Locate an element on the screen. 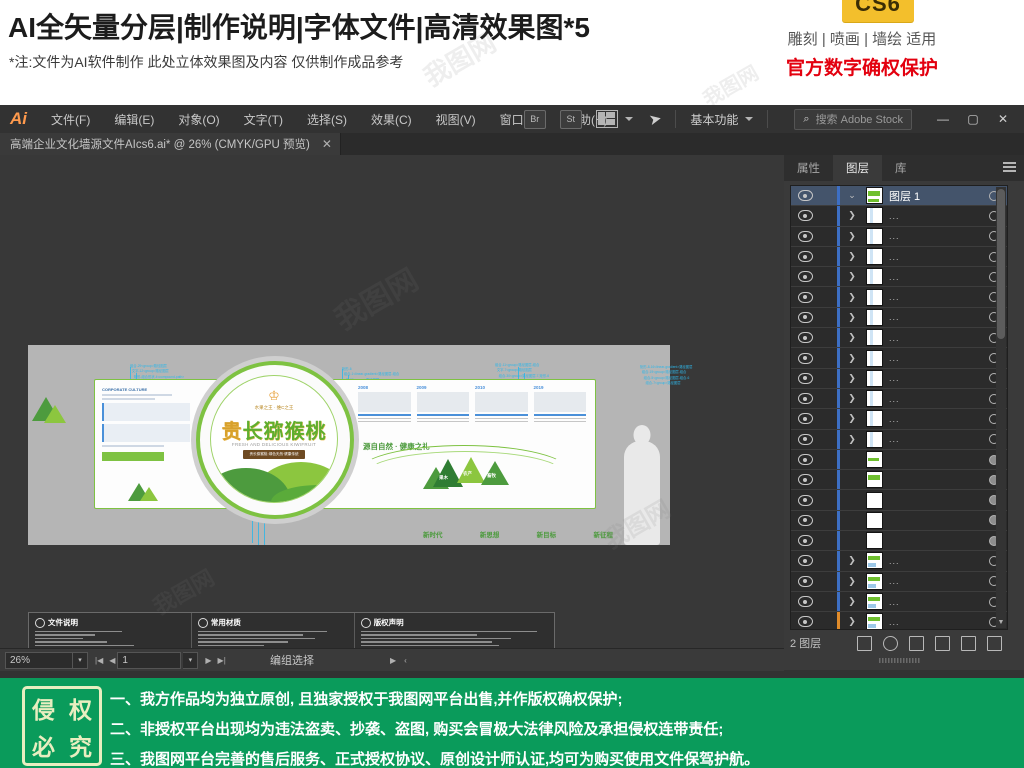  next-page-icon: ▶ is located at coordinates (208, 660).